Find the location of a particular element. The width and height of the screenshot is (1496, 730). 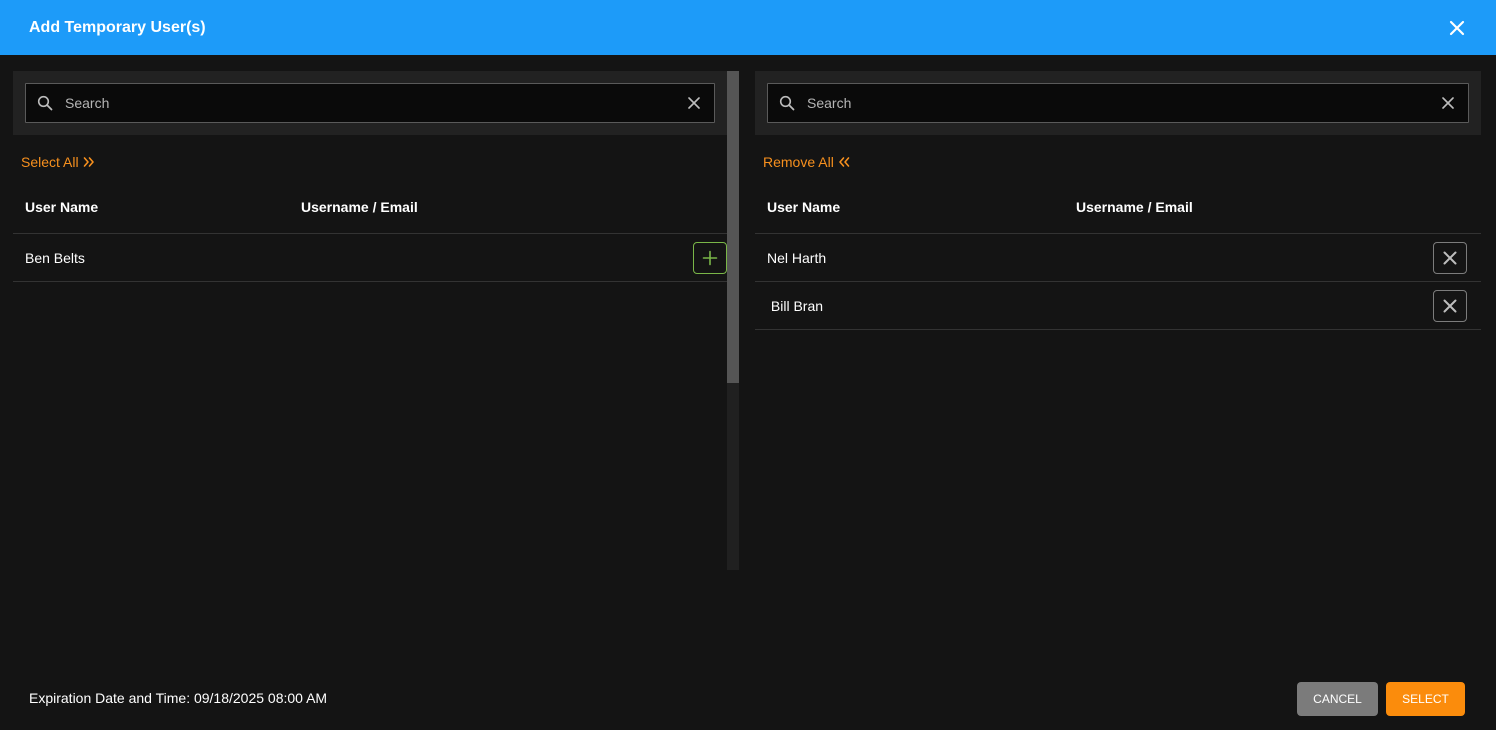

select-all-label: Select All is located at coordinates (50, 162).